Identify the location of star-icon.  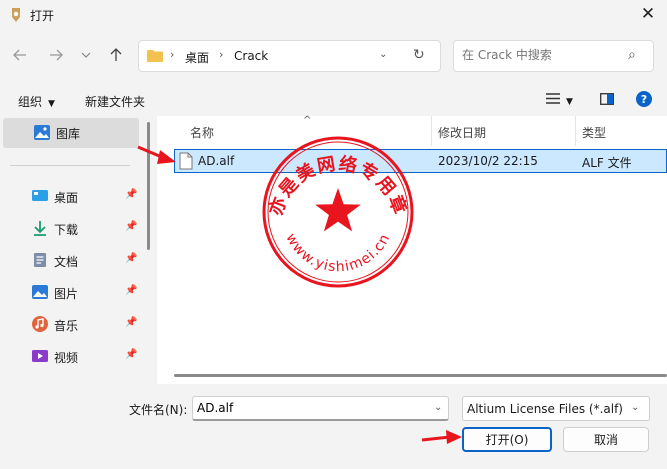
(338, 210).